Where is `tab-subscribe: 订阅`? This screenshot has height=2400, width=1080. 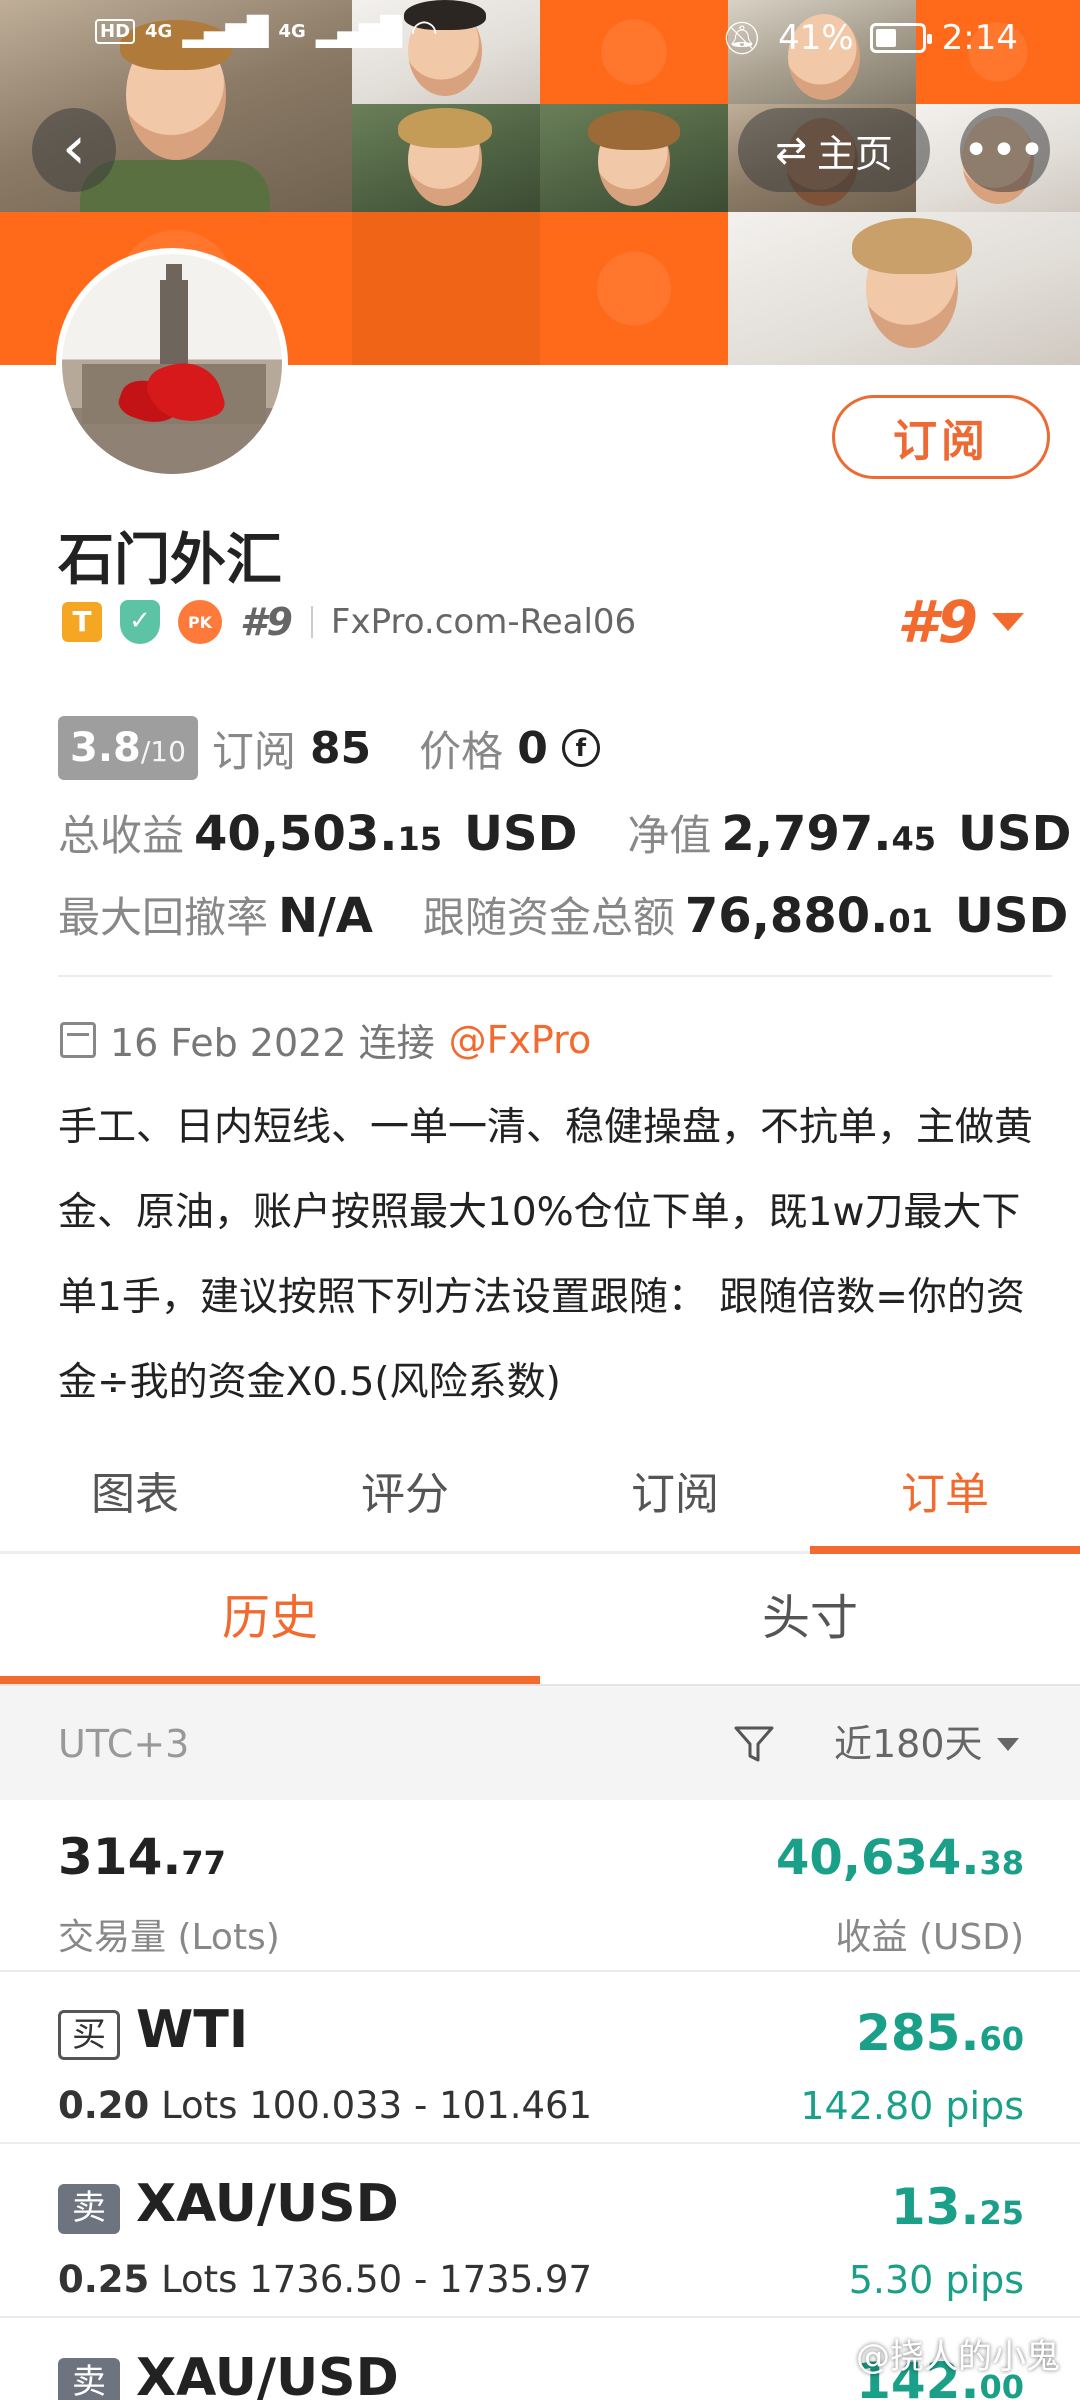 tab-subscribe: 订阅 is located at coordinates (675, 1495).